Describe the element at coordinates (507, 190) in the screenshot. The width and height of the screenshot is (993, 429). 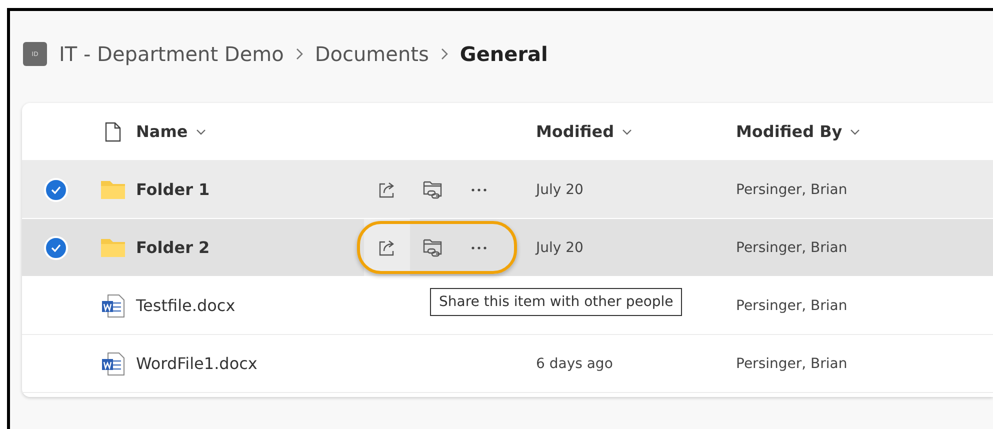
I see `file-row: Folder 1 July 20 Persinger, Brian` at that location.